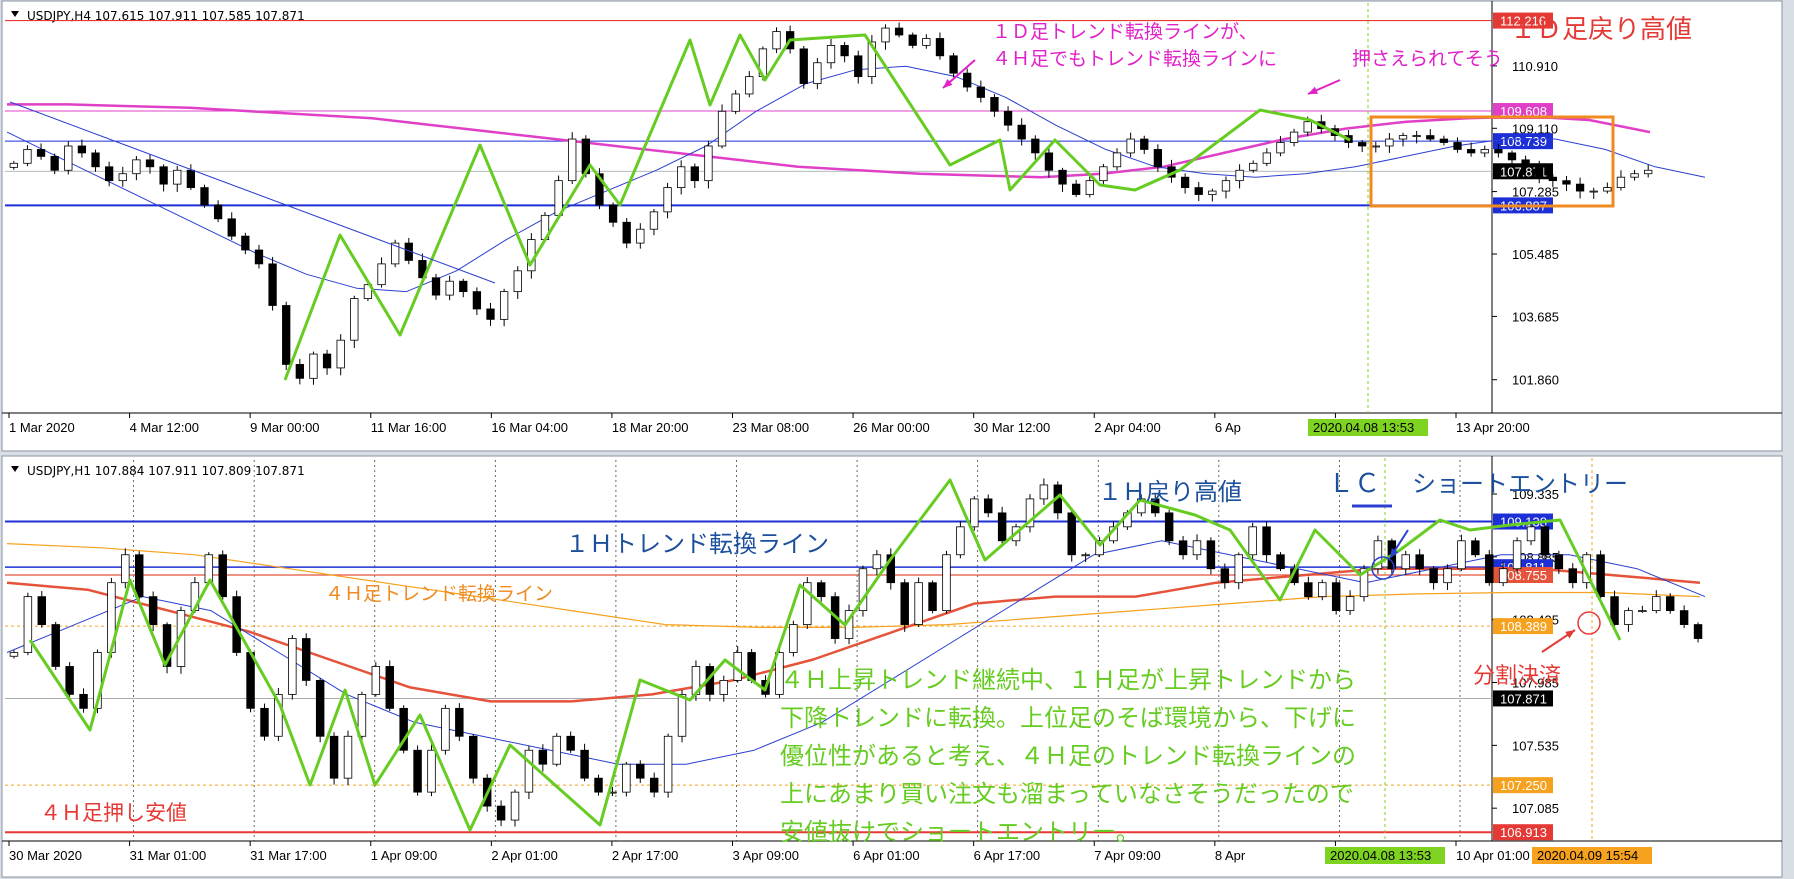  Describe the element at coordinates (1535, 192) in the screenshot. I see `h4-y-tick-label: 107.285` at that location.